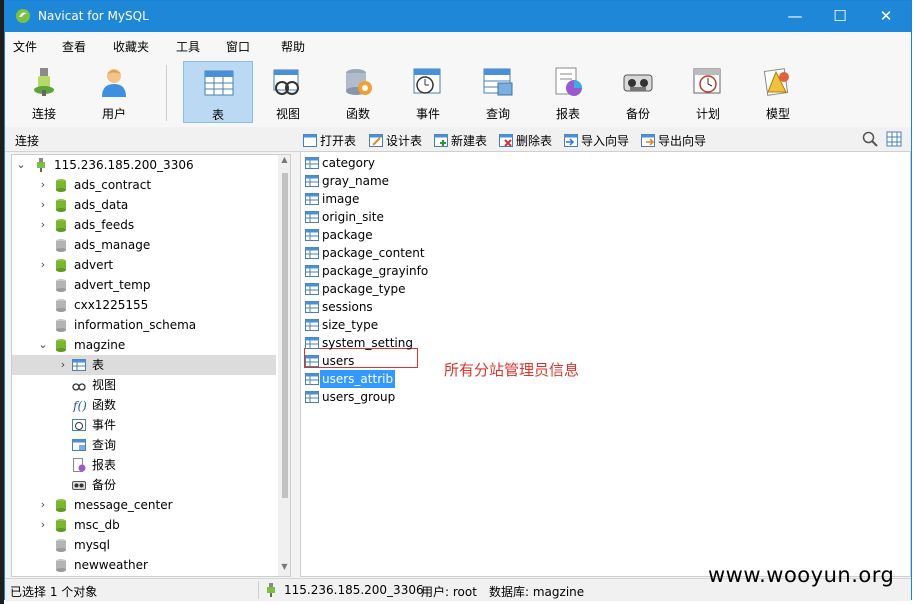 The height and width of the screenshot is (604, 916). I want to click on model-icon, so click(776, 82).